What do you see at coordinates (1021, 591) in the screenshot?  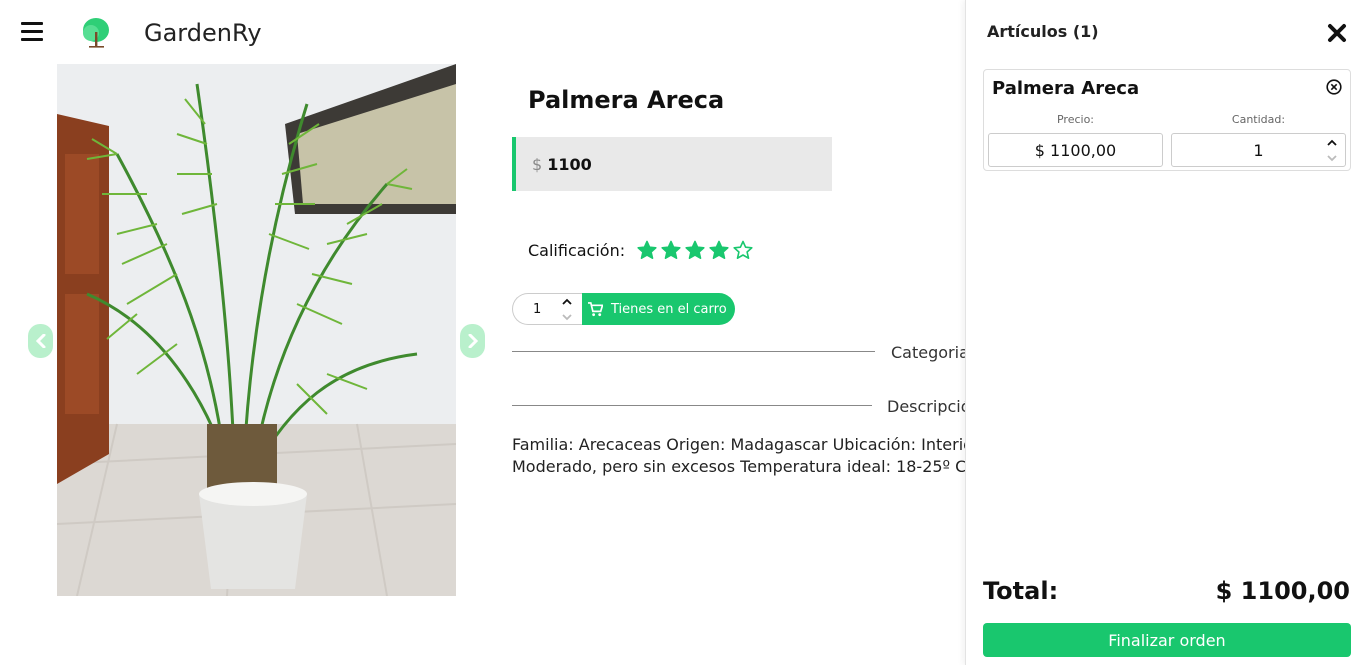 I see `total-label: Total:` at bounding box center [1021, 591].